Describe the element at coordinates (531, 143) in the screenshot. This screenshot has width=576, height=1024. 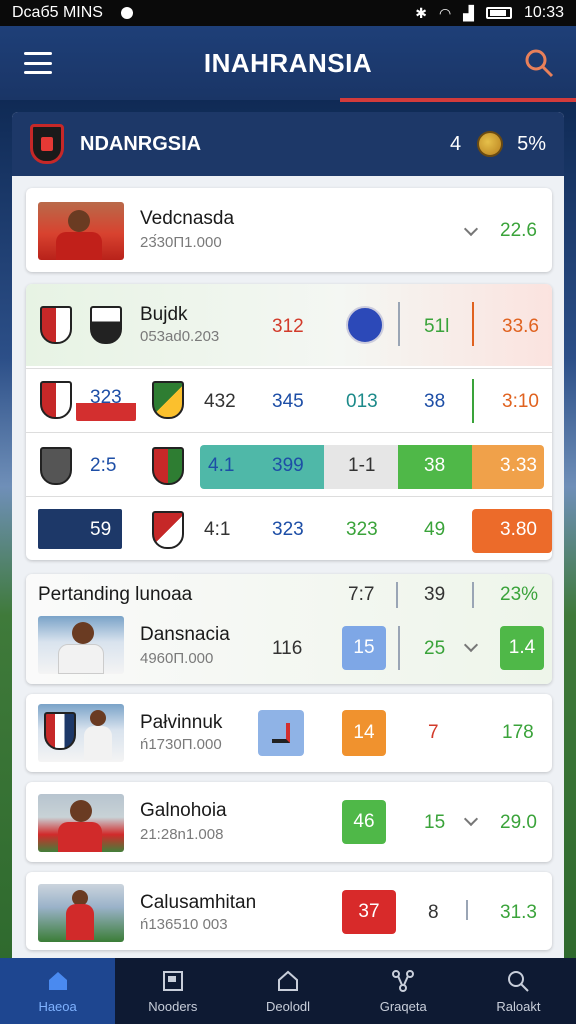
I see `team-percent: 5%` at that location.